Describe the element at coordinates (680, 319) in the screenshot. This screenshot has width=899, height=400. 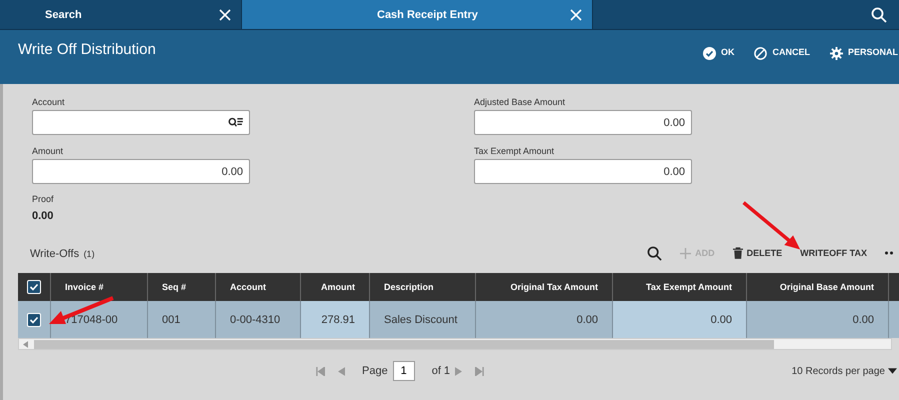
I see `table-cell: 0.00` at that location.